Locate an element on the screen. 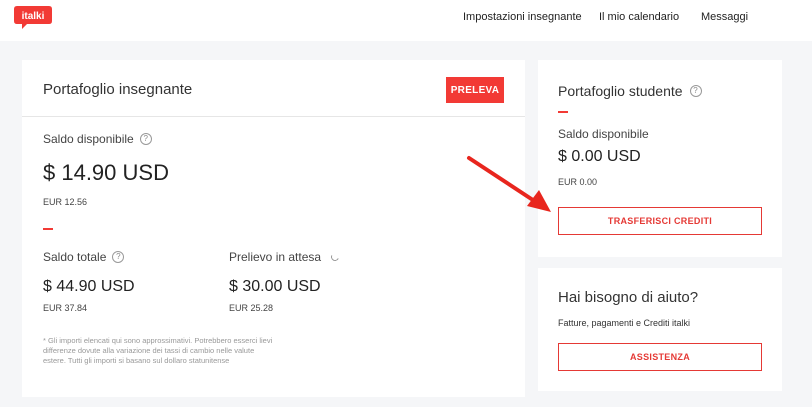  help-subtitle: Fatture, pagamenti e Crediti italki is located at coordinates (624, 323).